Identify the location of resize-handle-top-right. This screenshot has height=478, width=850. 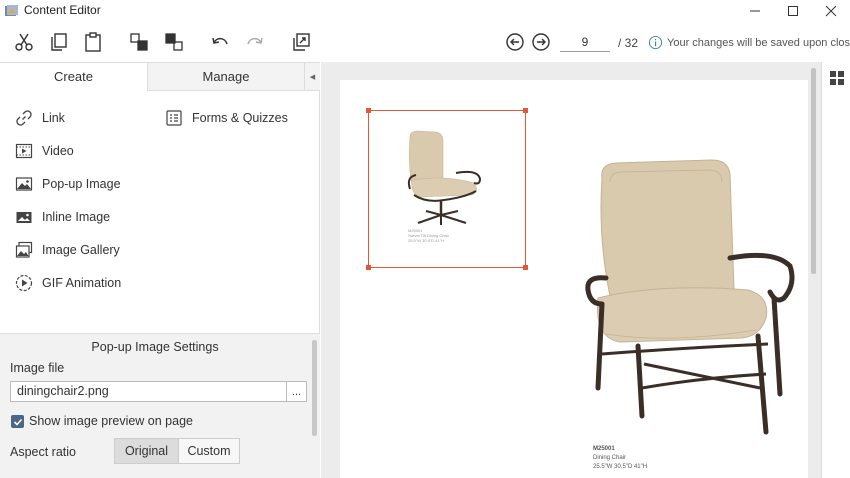
(525, 110).